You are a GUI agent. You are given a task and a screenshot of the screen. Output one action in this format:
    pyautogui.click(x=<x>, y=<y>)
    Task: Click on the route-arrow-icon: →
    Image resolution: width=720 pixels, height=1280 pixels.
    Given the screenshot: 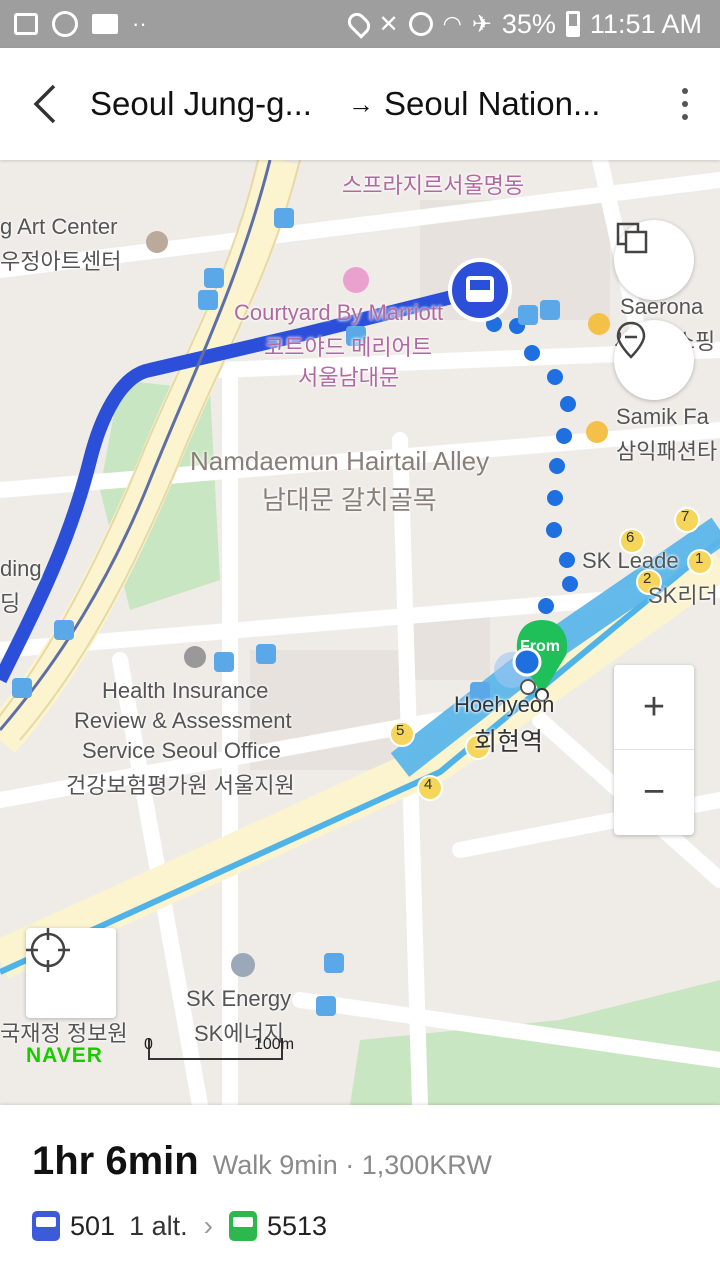 What is the action you would take?
    pyautogui.click(x=361, y=103)
    